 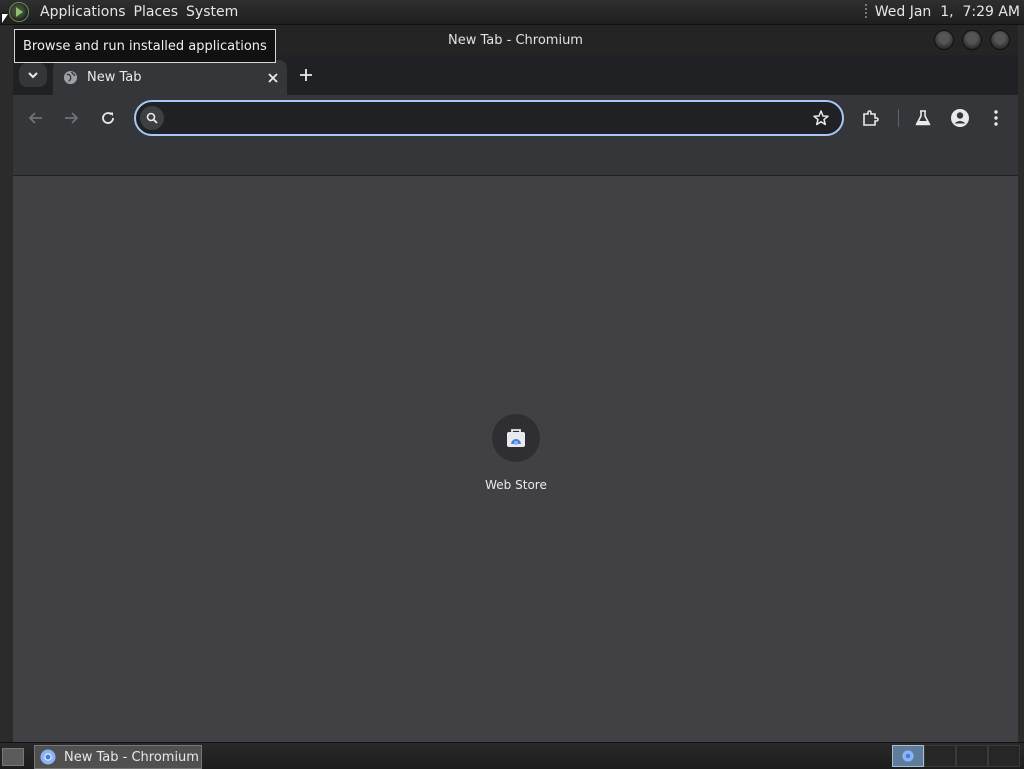 What do you see at coordinates (516, 485) in the screenshot?
I see `shortcut-title: Web Store` at bounding box center [516, 485].